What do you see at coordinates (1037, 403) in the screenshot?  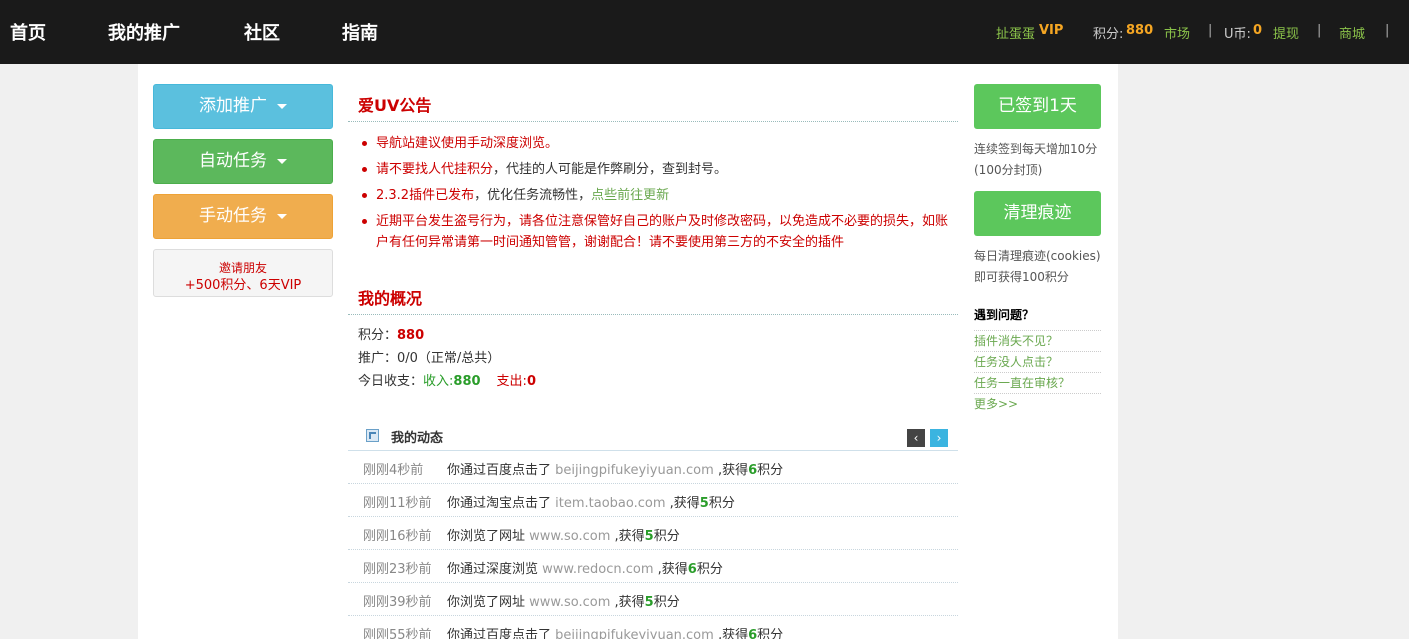 I see `help-link-more: 更多>>` at bounding box center [1037, 403].